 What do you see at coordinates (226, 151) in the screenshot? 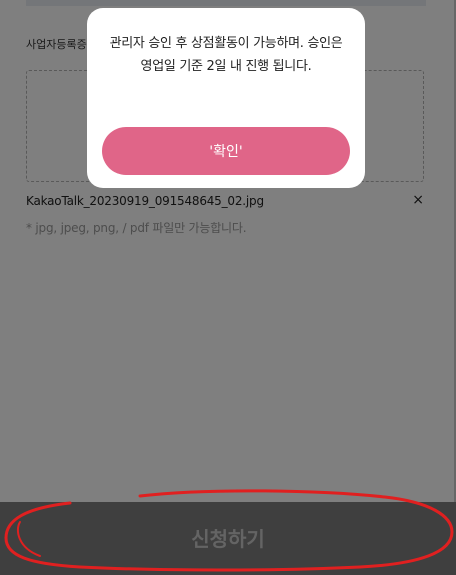
I see `confirm-button: '확인'` at bounding box center [226, 151].